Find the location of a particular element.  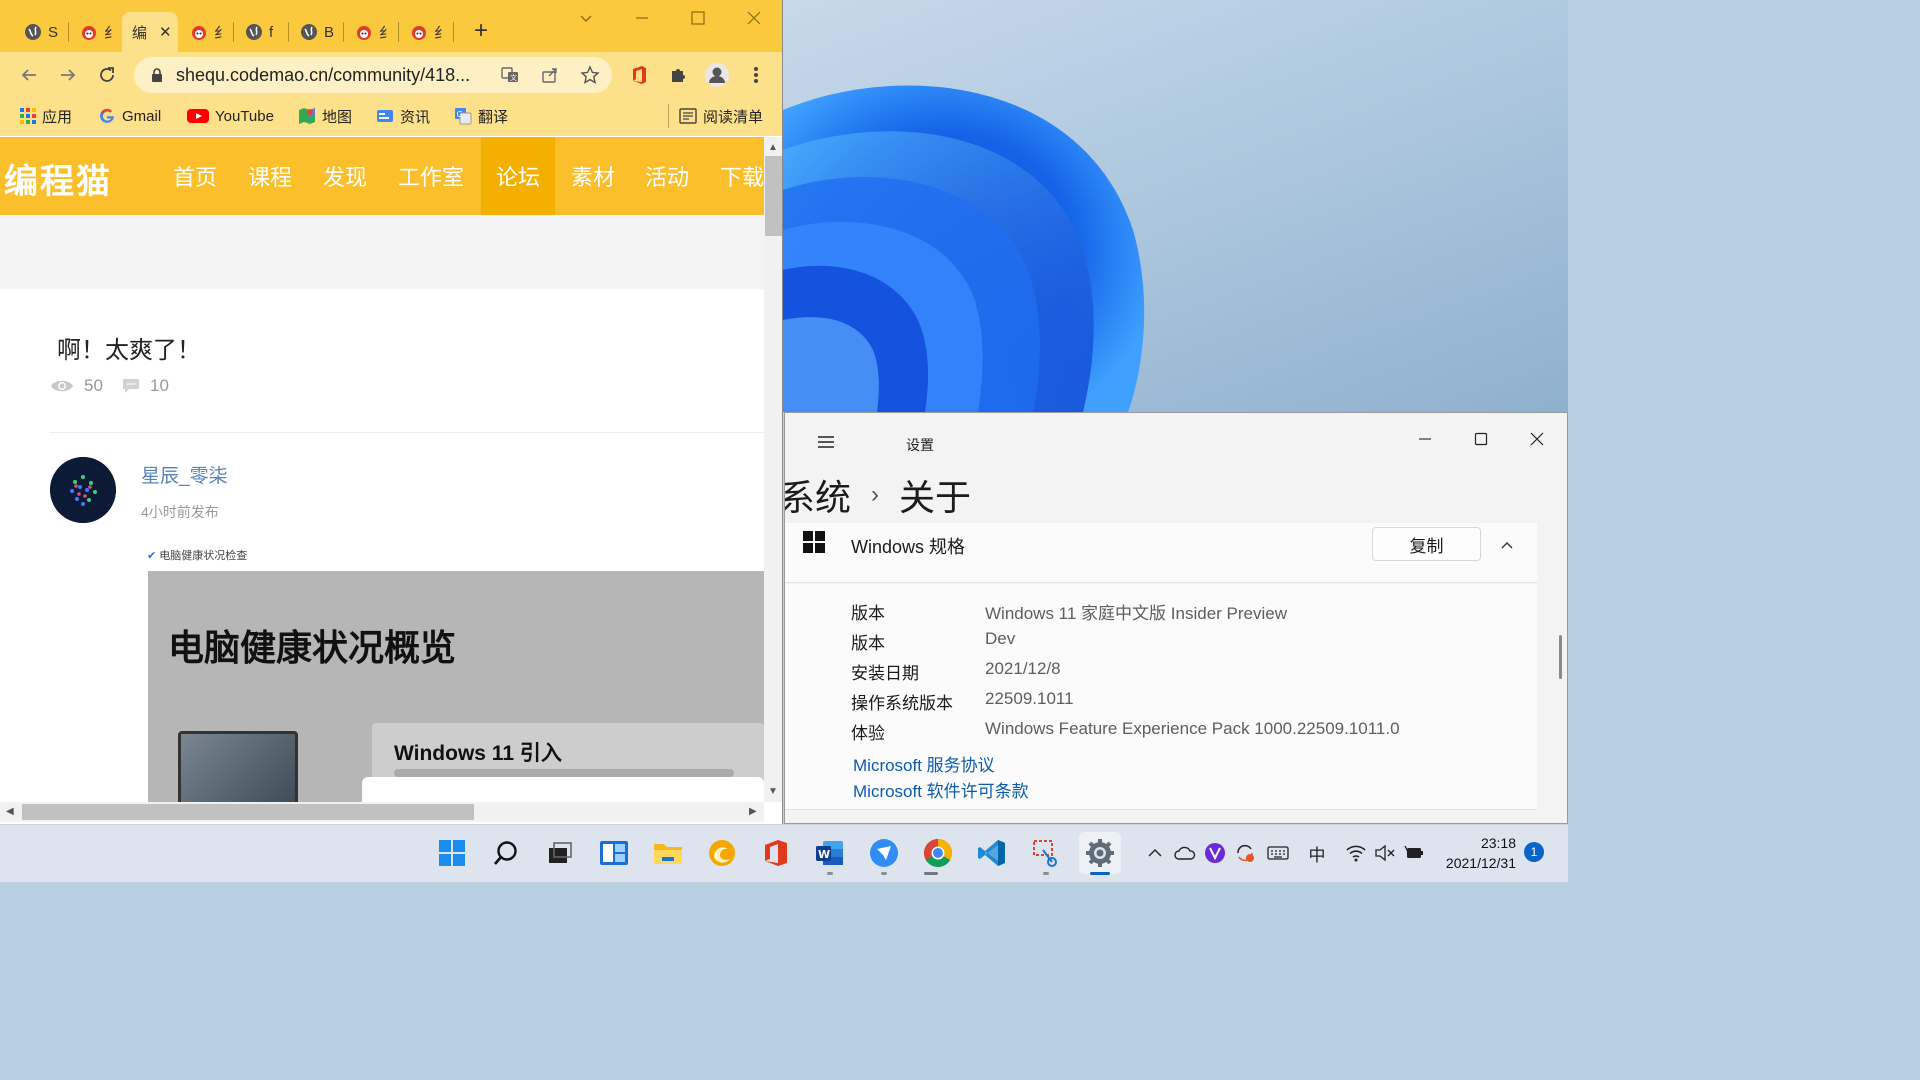

bookmark-divider is located at coordinates (668, 116).